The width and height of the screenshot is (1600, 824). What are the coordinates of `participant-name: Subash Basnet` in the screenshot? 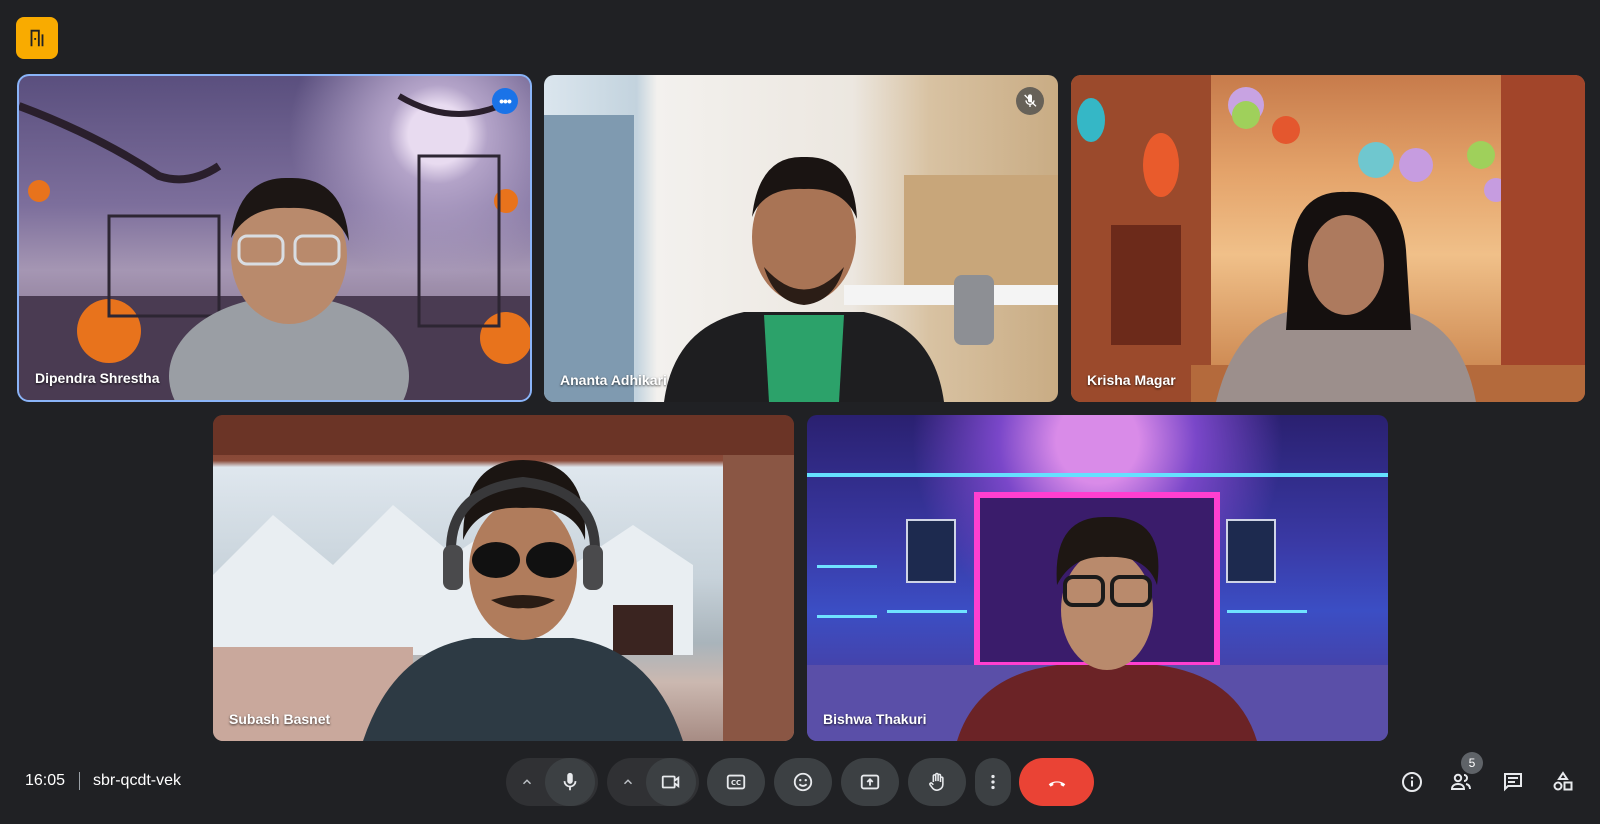 It's located at (280, 719).